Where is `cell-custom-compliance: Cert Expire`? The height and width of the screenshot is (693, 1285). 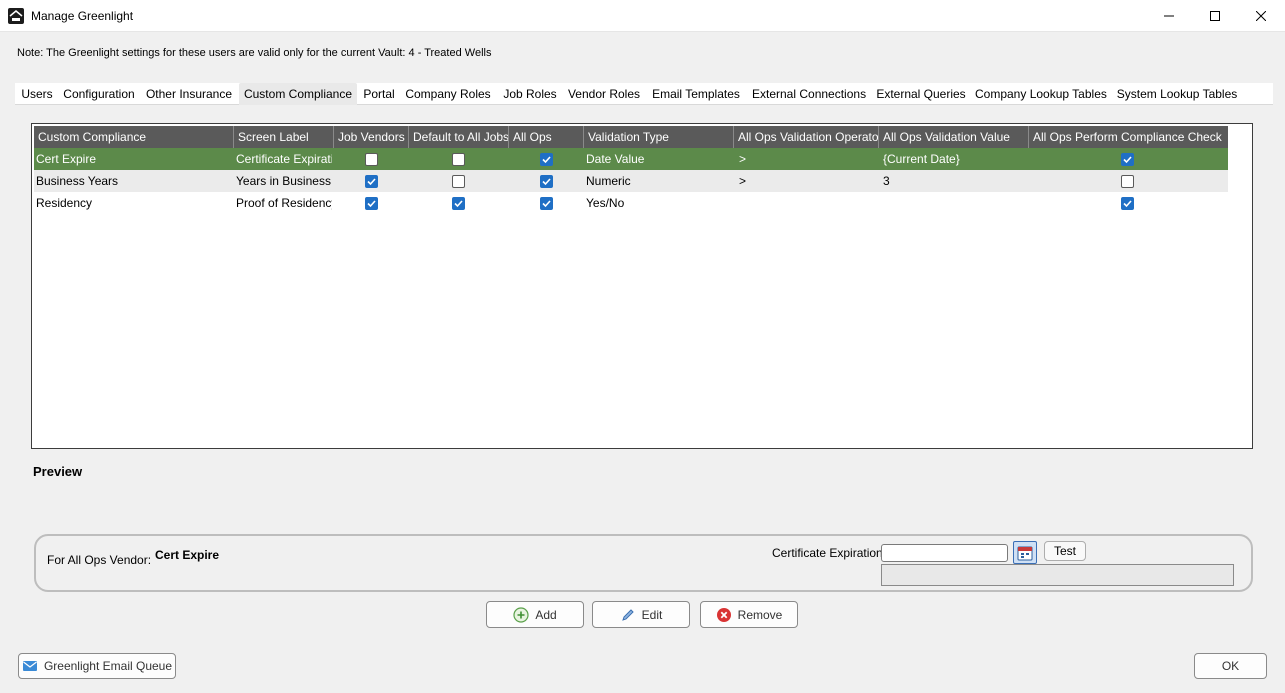 cell-custom-compliance: Cert Expire is located at coordinates (66, 159).